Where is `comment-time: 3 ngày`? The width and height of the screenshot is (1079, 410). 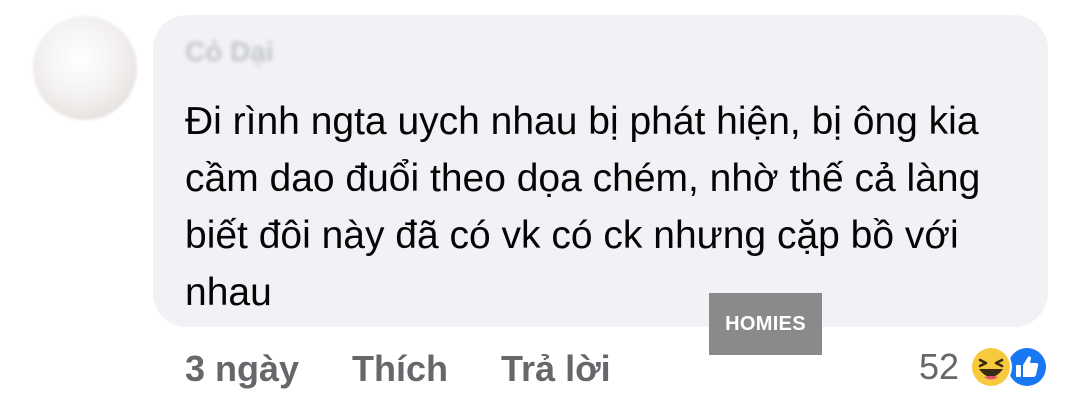
comment-time: 3 ngày is located at coordinates (242, 369).